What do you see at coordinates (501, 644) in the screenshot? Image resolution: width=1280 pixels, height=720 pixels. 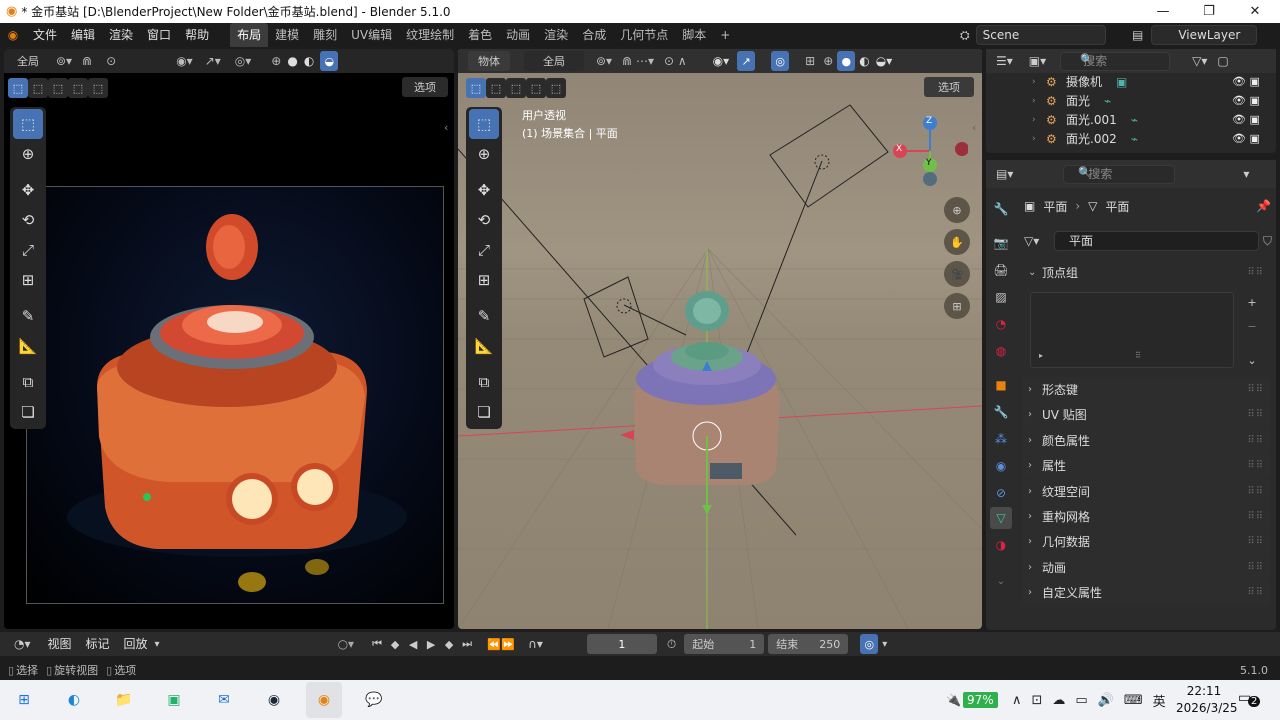 I see `keying-icon: ⏪⏩` at bounding box center [501, 644].